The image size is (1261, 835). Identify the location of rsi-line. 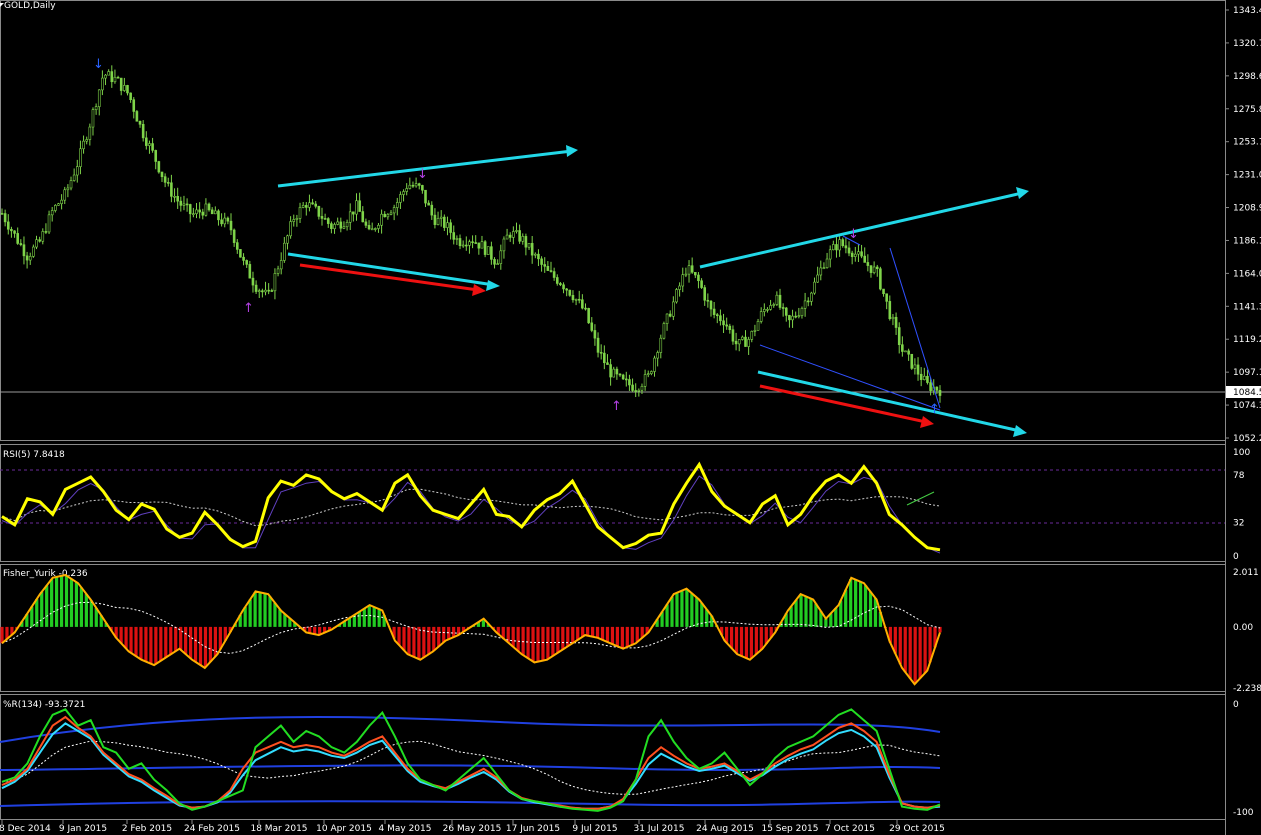
(471, 506).